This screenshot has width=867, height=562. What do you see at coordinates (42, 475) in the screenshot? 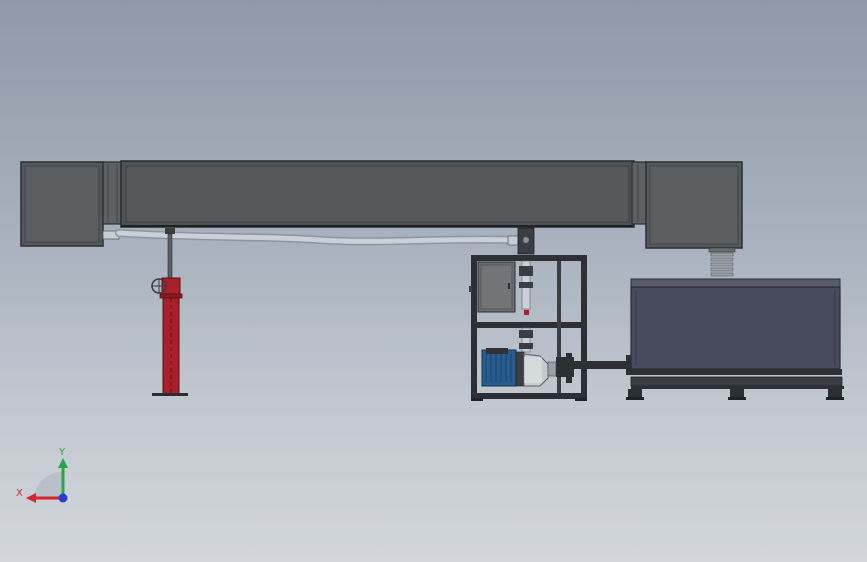
I see `coordinate-triad: Y X` at bounding box center [42, 475].